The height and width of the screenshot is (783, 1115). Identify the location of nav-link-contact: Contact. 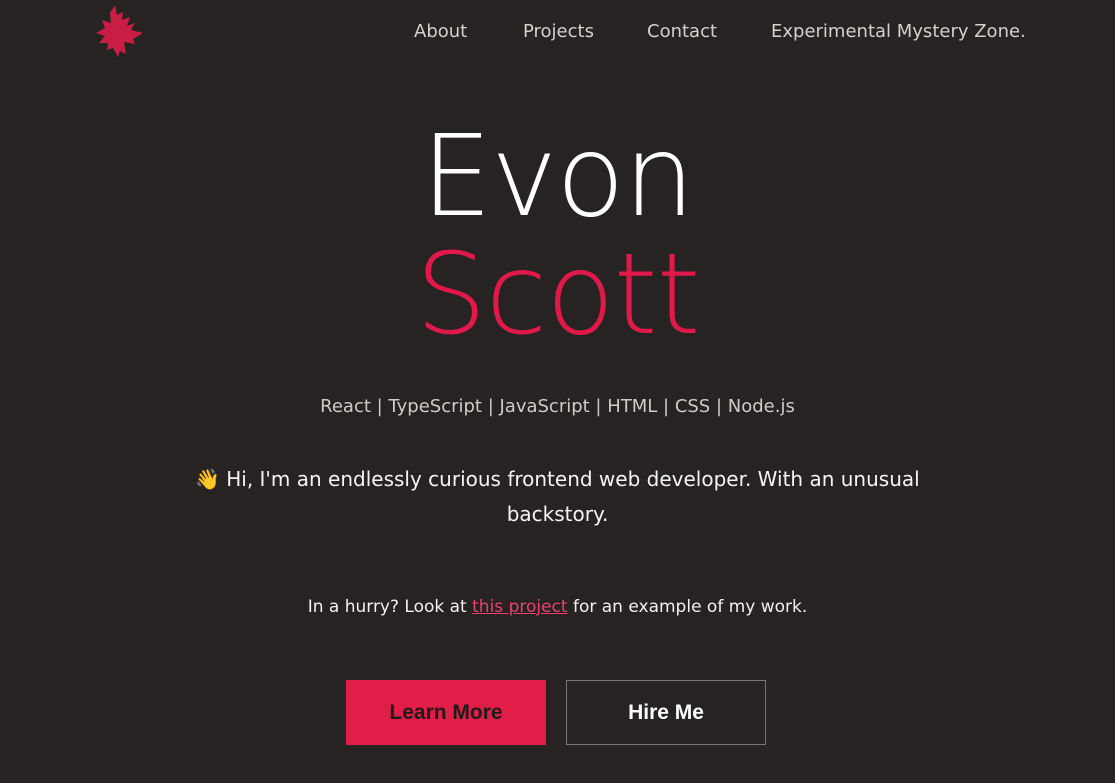
(682, 32).